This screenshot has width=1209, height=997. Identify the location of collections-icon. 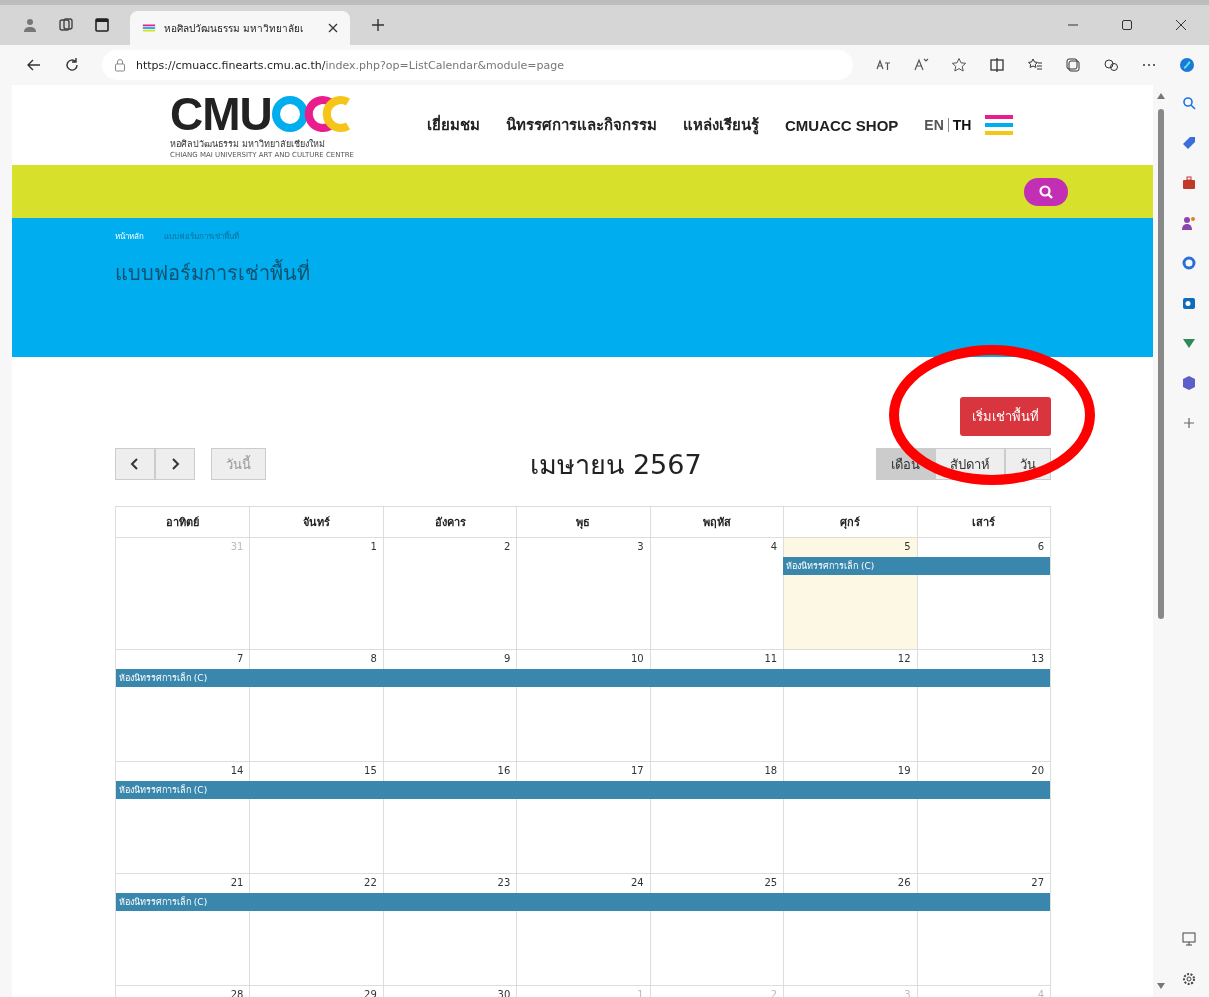
(1073, 65).